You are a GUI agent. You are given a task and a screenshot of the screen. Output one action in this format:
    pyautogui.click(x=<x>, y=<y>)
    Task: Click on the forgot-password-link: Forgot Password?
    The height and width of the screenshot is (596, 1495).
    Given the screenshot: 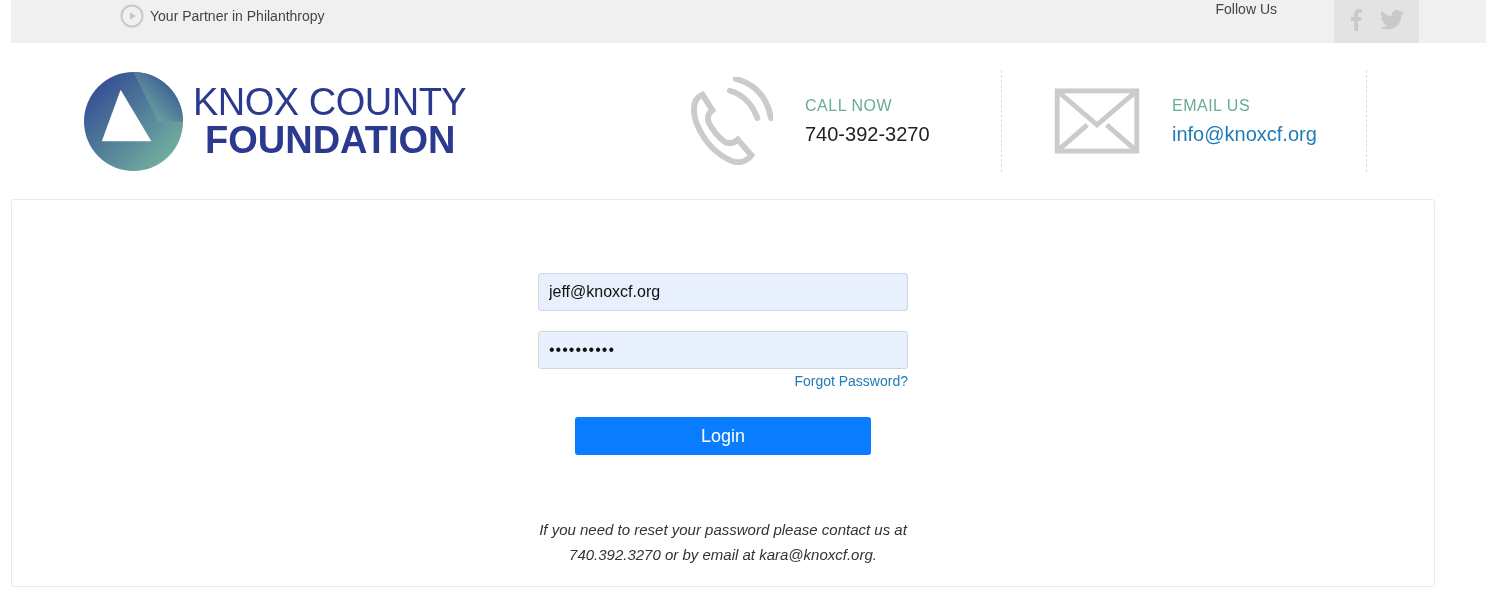 What is the action you would take?
    pyautogui.click(x=851, y=381)
    